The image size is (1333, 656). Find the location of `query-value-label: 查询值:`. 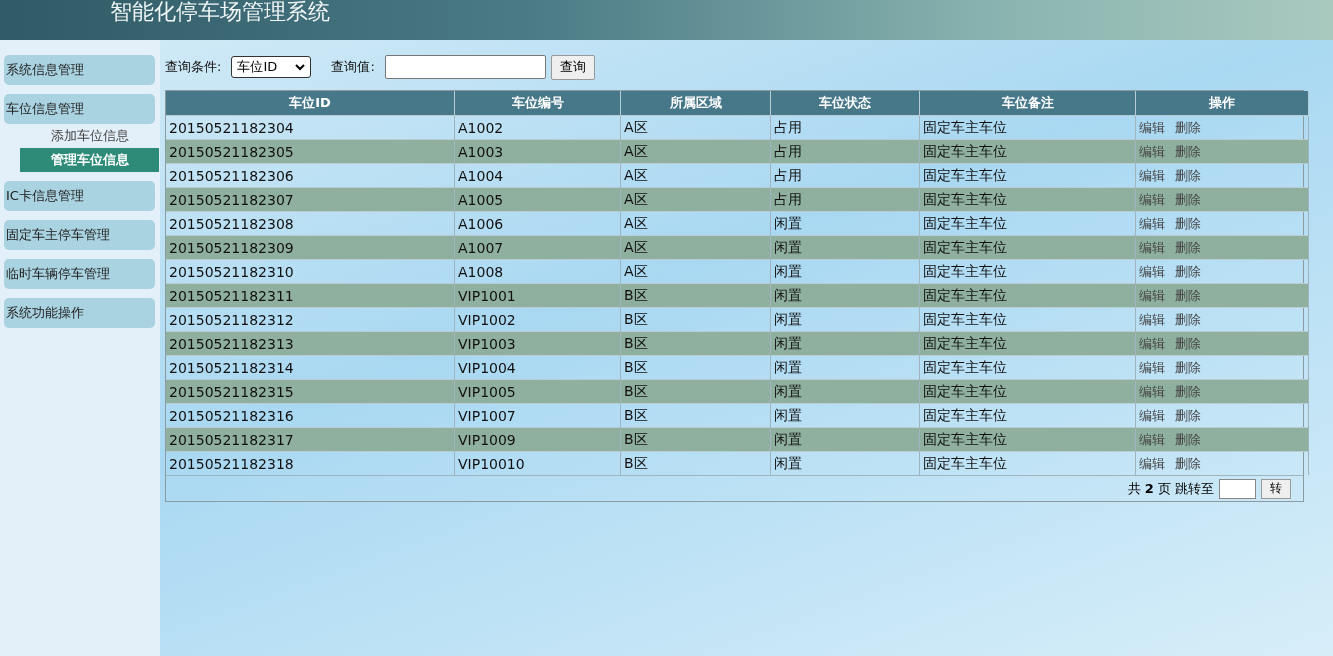

query-value-label: 查询值: is located at coordinates (353, 67).